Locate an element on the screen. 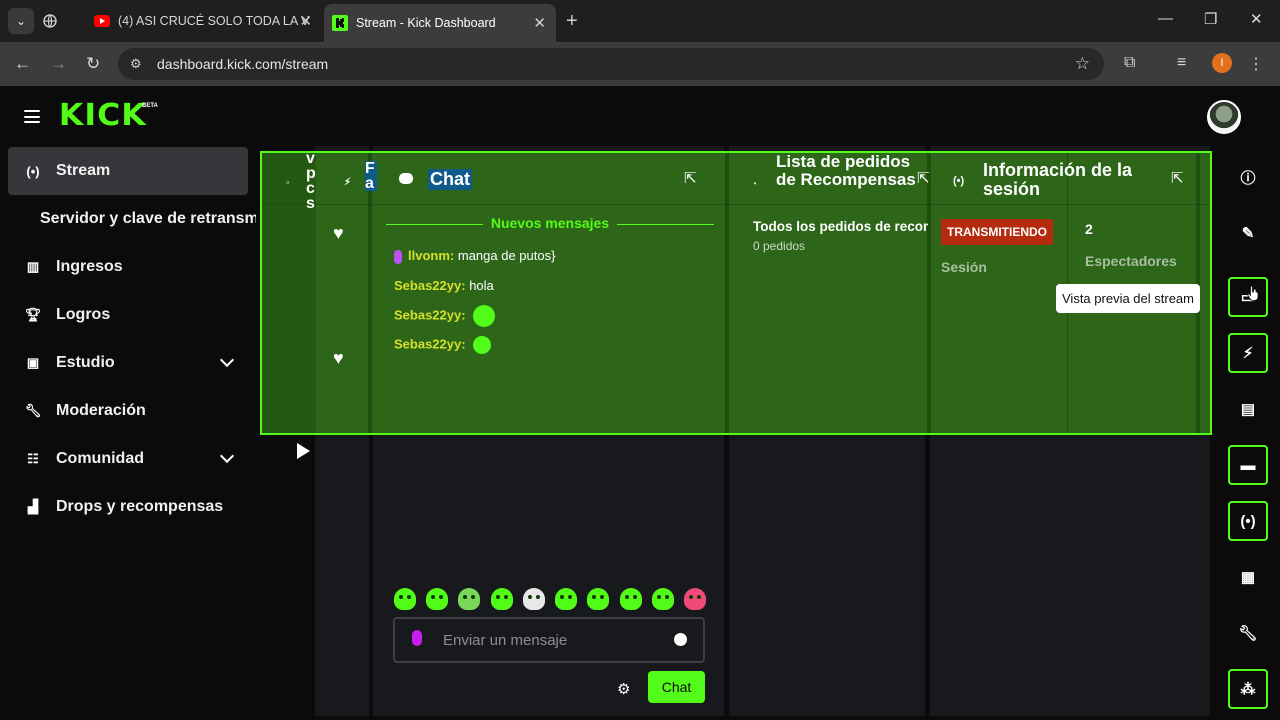 Image resolution: width=1280 pixels, height=720 pixels. edit-icon: ✎ is located at coordinates (1248, 233).